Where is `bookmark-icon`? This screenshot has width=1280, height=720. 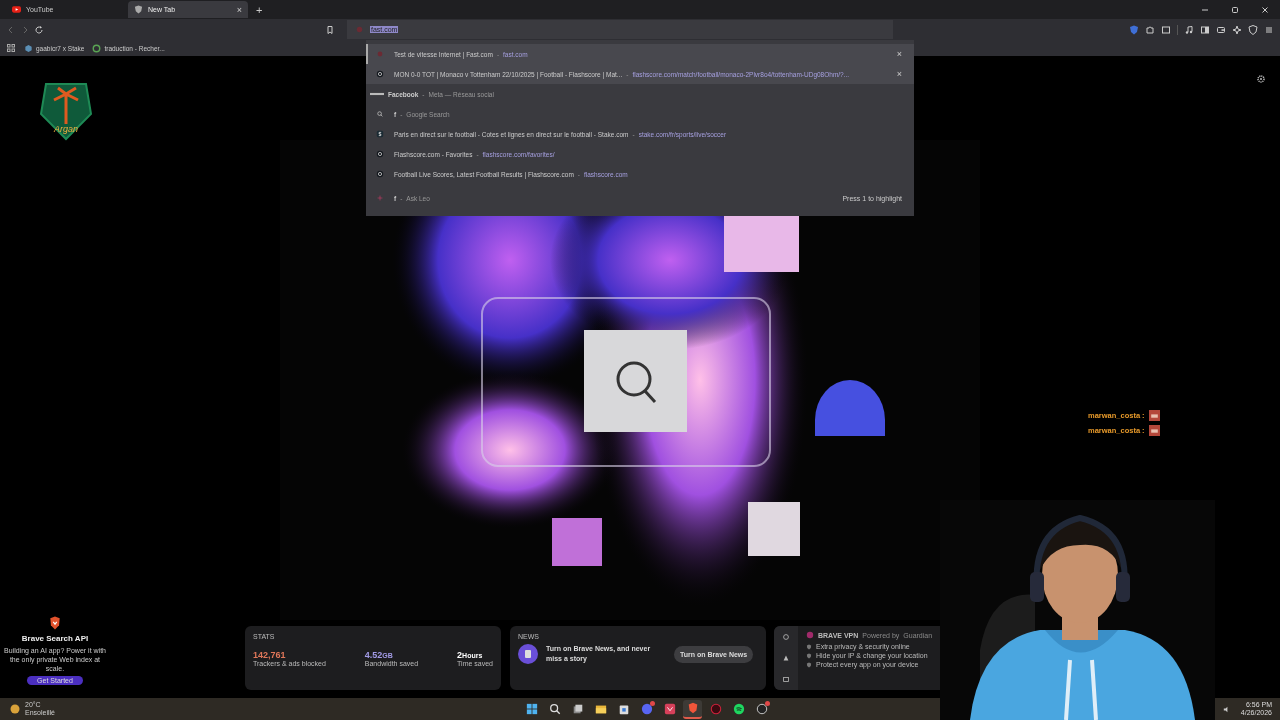 bookmark-icon is located at coordinates (330, 29).